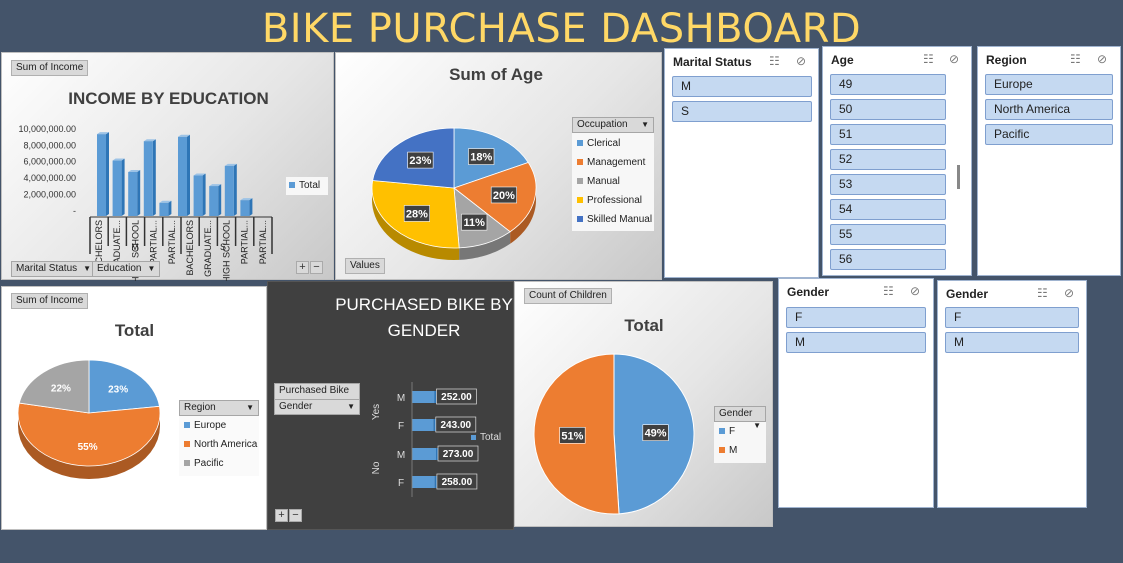 This screenshot has height=563, width=1123. I want to click on gender-filter-button: Gender ▼, so click(740, 418).